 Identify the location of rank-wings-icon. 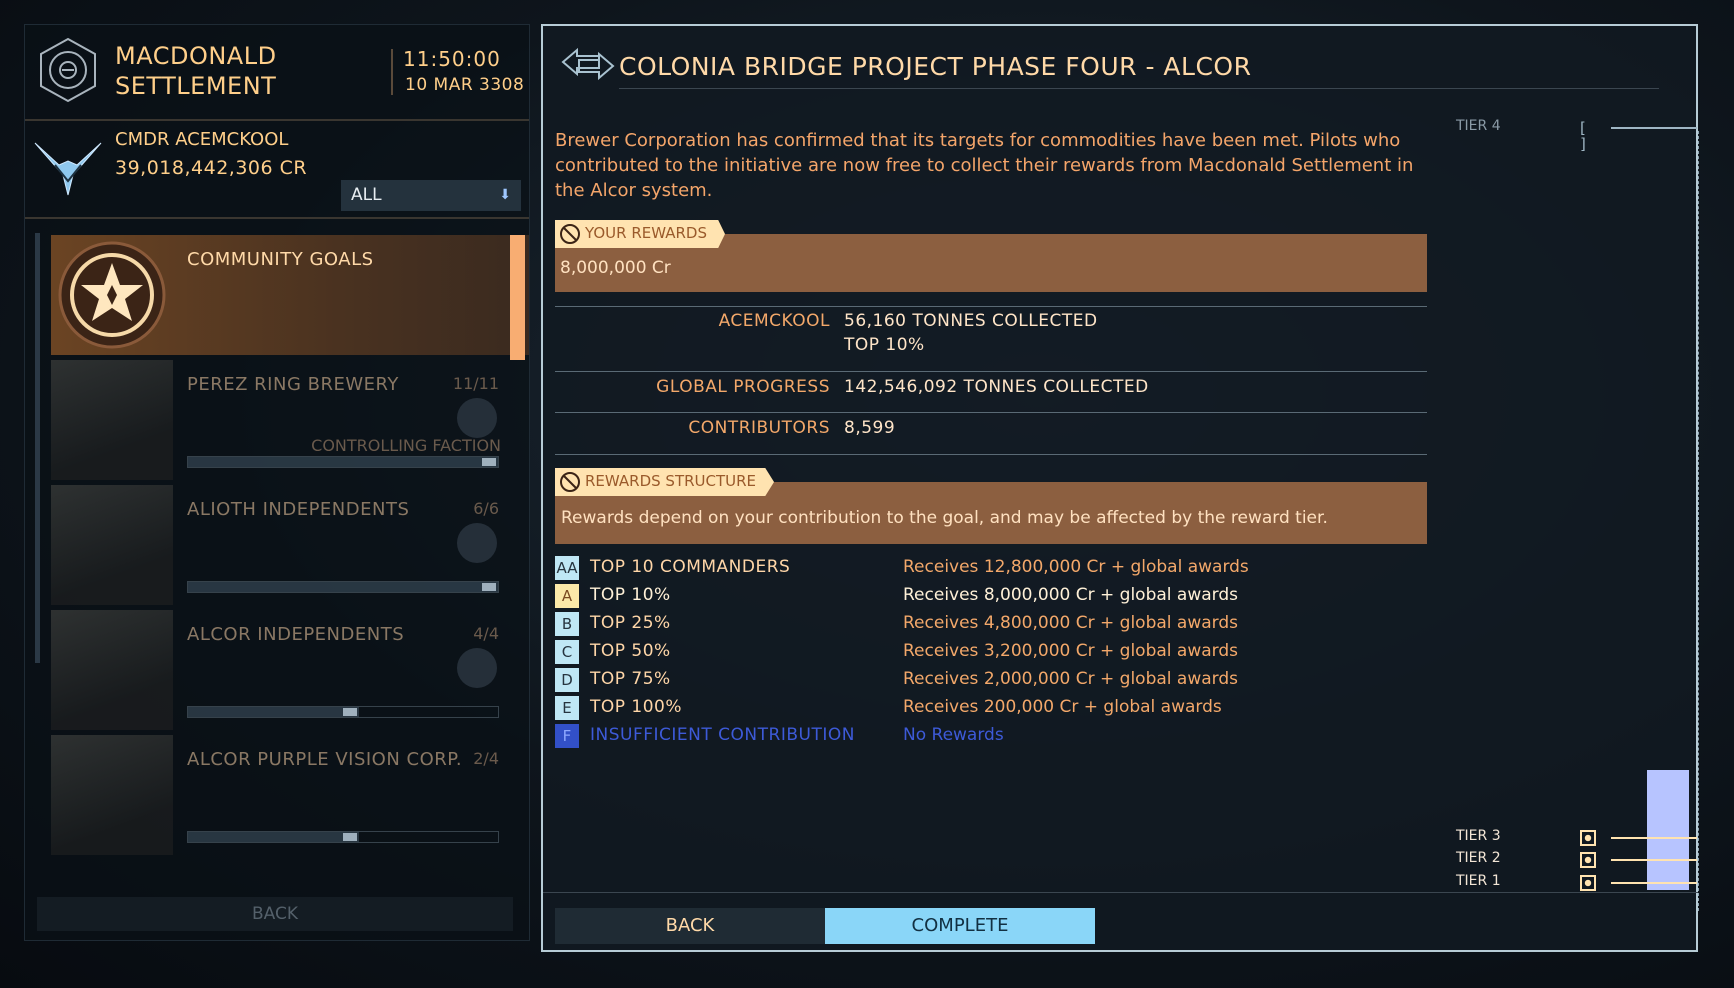
(68, 169).